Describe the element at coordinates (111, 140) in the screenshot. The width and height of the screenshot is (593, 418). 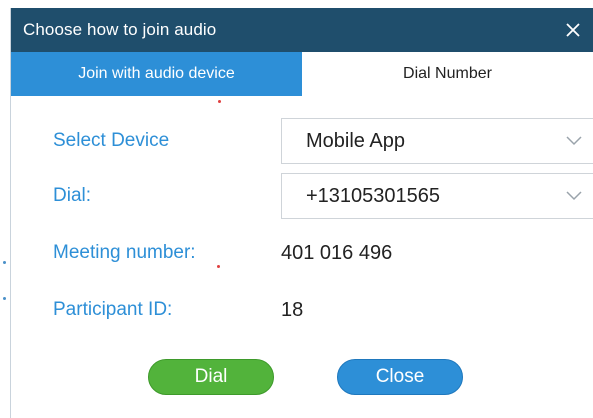
I see `select-device-label: Select Device` at that location.